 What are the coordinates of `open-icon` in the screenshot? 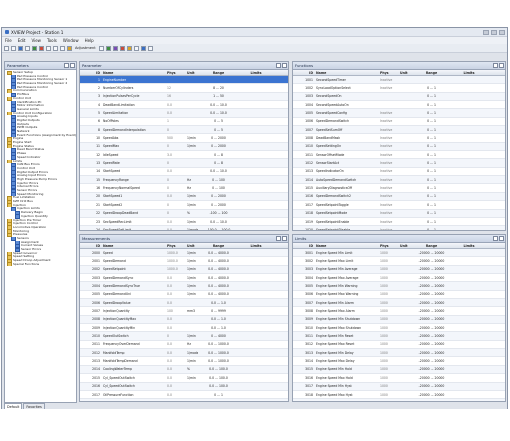 It's located at (13, 48).